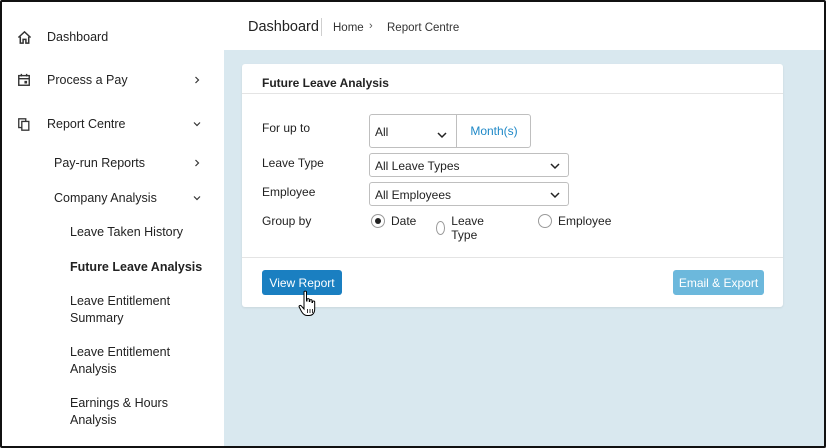 The image size is (826, 448). I want to click on radio-label: Date, so click(404, 221).